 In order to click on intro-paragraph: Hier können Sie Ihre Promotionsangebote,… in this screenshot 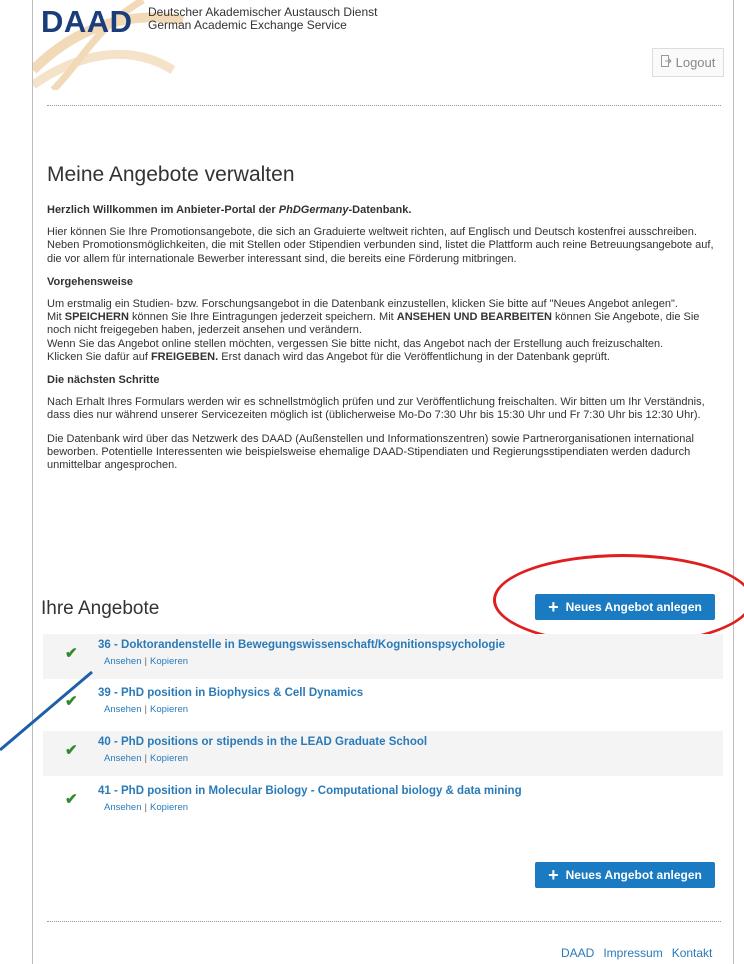, I will do `click(380, 245)`.